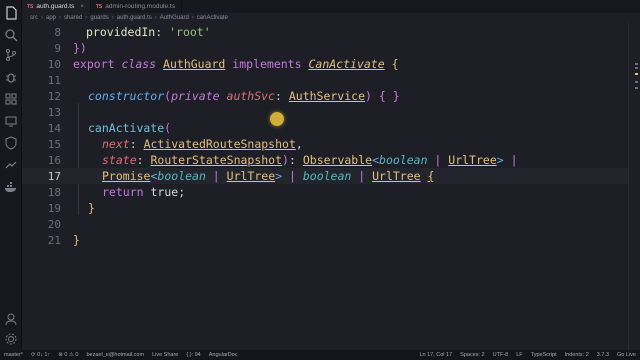 The image size is (640, 360). I want to click on breadcrumb-item: auth.guard.ts, so click(134, 18).